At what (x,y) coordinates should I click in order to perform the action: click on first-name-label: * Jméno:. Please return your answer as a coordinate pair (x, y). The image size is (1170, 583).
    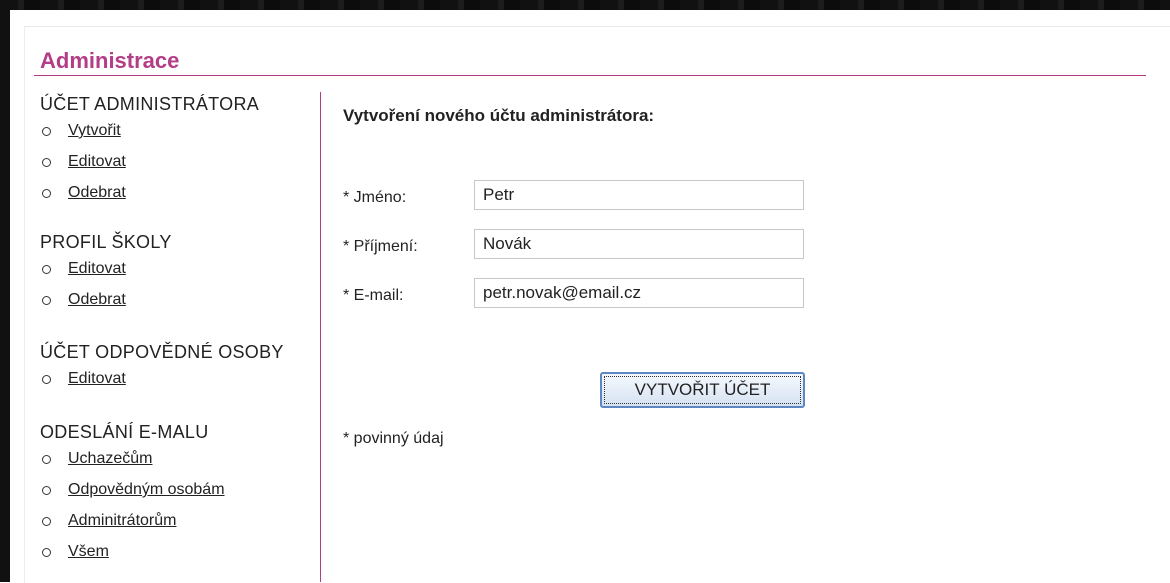
    Looking at the image, I should click on (375, 197).